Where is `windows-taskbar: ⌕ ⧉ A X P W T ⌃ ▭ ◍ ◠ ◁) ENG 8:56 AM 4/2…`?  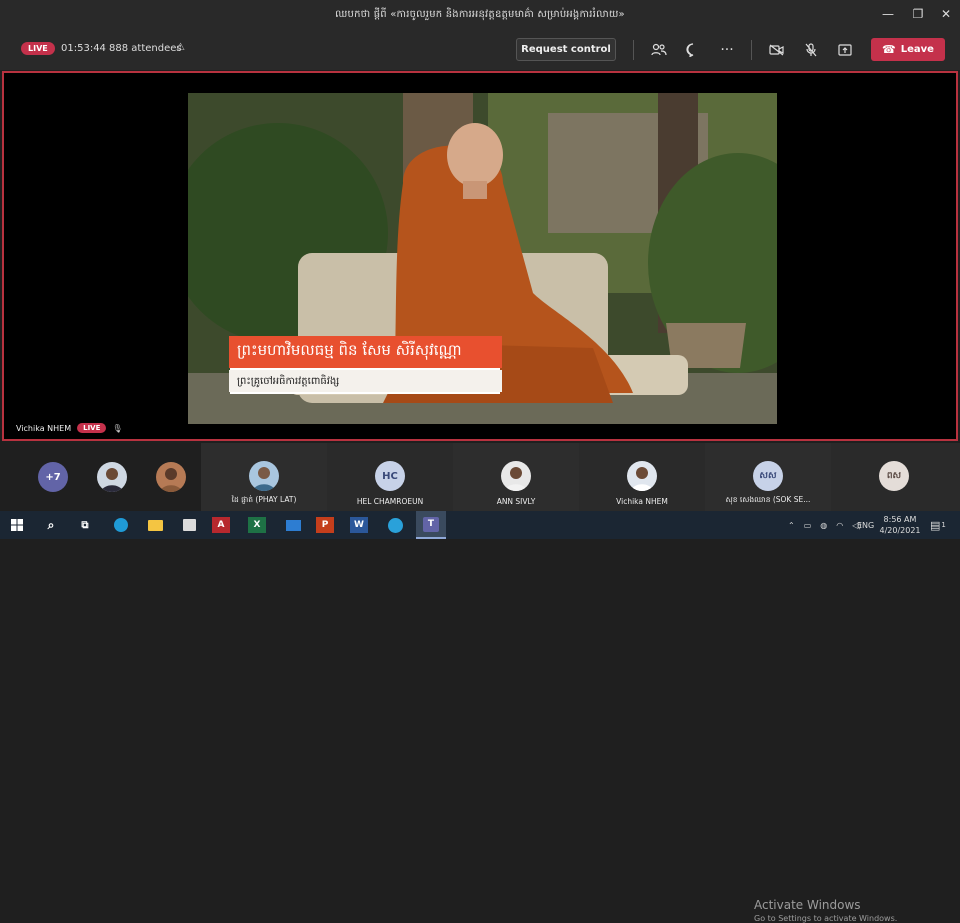 windows-taskbar: ⌕ ⧉ A X P W T ⌃ ▭ ◍ ◠ ◁) ENG 8:56 AM 4/2… is located at coordinates (480, 525).